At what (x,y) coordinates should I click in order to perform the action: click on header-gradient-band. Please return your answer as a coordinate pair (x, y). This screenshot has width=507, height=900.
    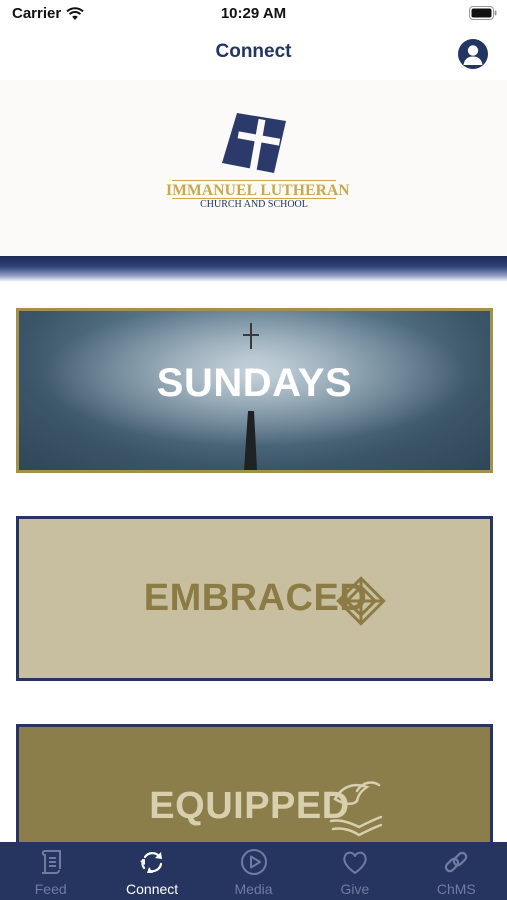
    Looking at the image, I should click on (253, 269).